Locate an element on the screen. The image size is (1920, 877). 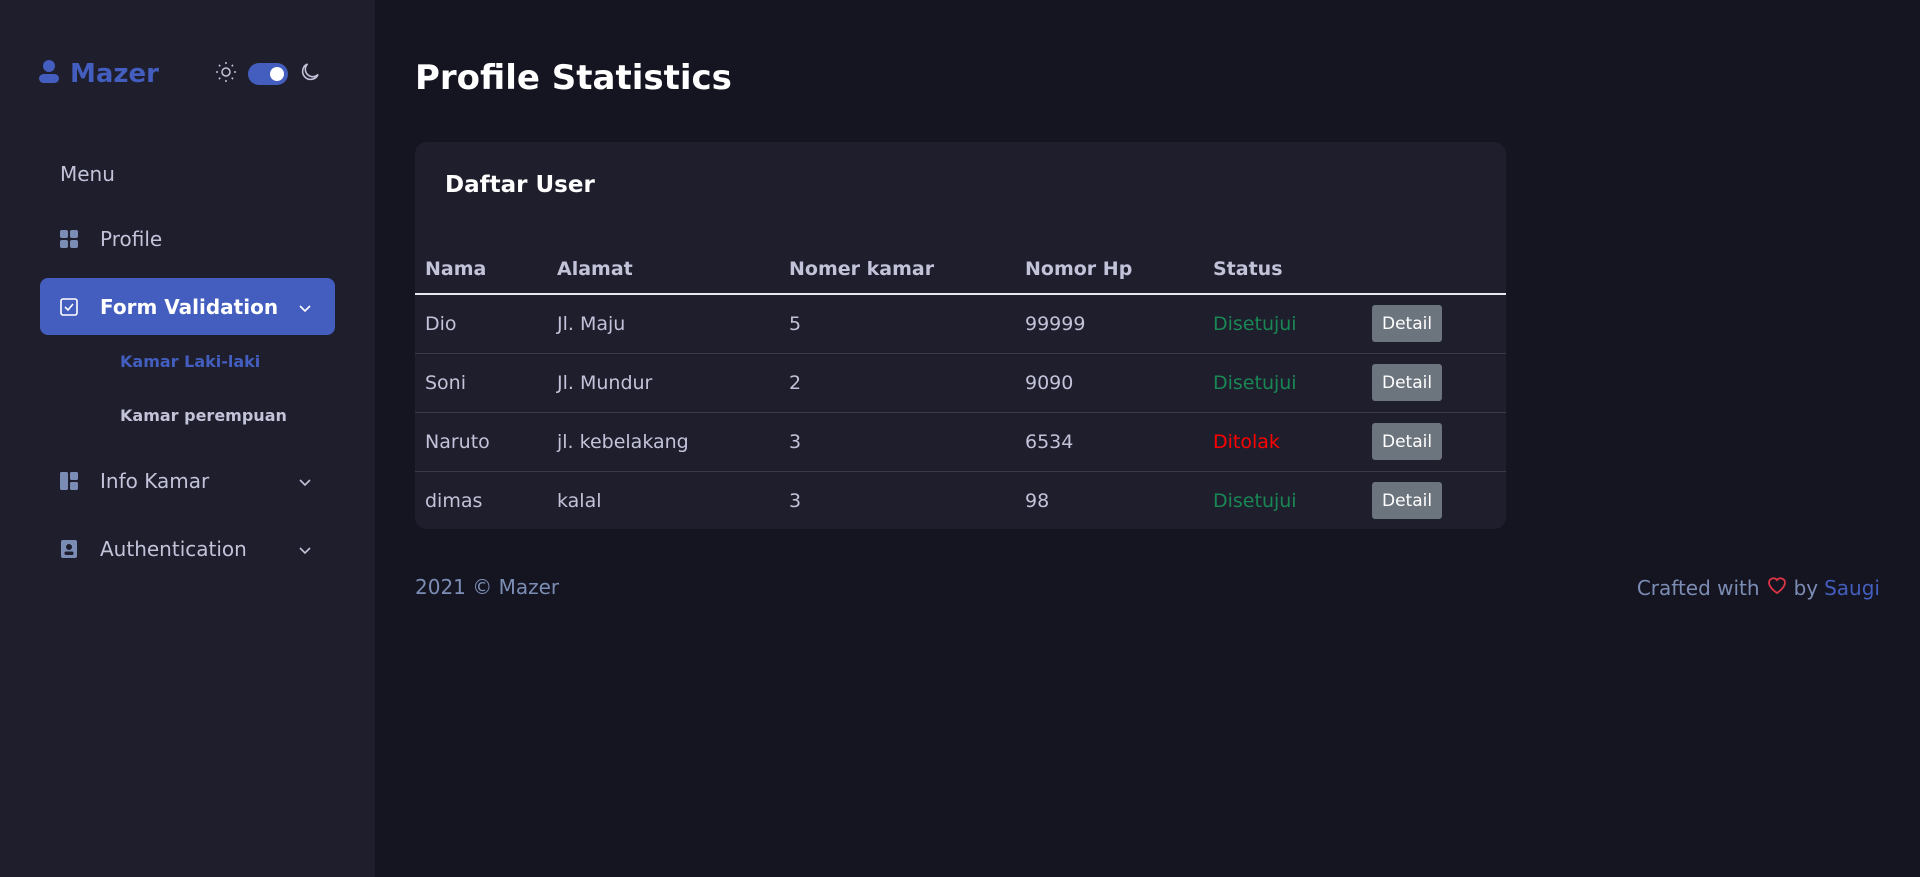
cell-alamat: kalal is located at coordinates (663, 500).